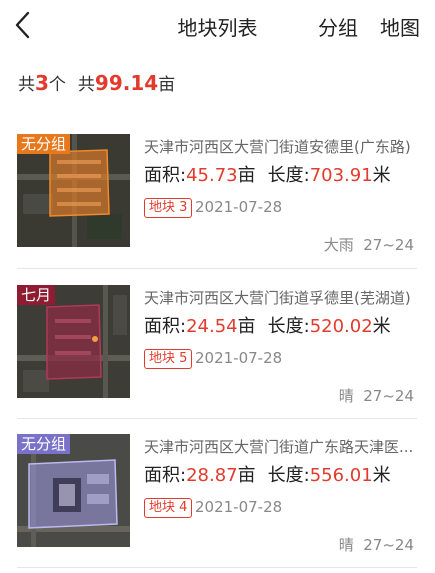  Describe the element at coordinates (277, 298) in the screenshot. I see `plot-address: 天津市河西区大营门街道孚德里(芜湖道)` at that location.